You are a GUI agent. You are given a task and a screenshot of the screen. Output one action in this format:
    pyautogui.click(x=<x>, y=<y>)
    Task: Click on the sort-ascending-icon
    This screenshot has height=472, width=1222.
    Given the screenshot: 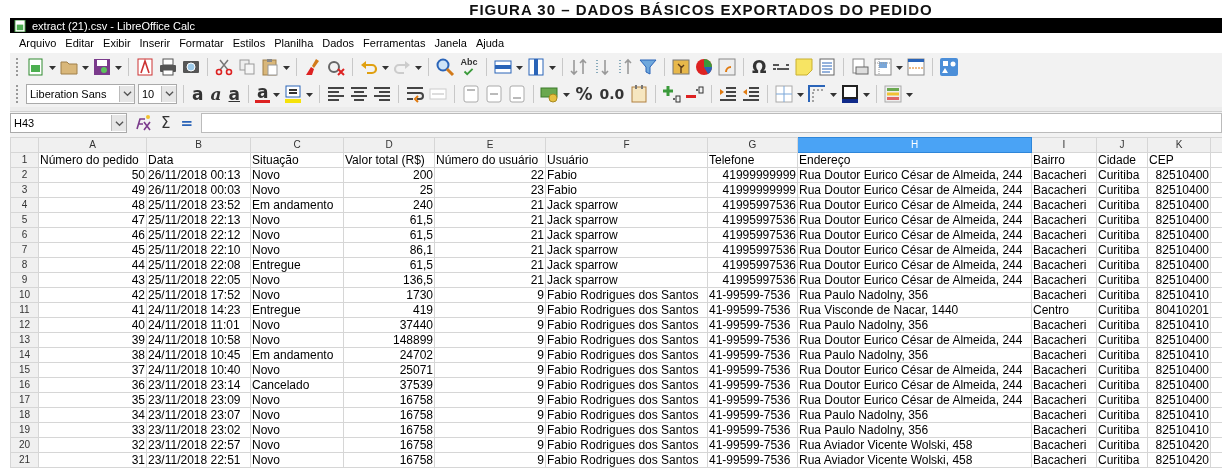 What is the action you would take?
    pyautogui.click(x=579, y=66)
    